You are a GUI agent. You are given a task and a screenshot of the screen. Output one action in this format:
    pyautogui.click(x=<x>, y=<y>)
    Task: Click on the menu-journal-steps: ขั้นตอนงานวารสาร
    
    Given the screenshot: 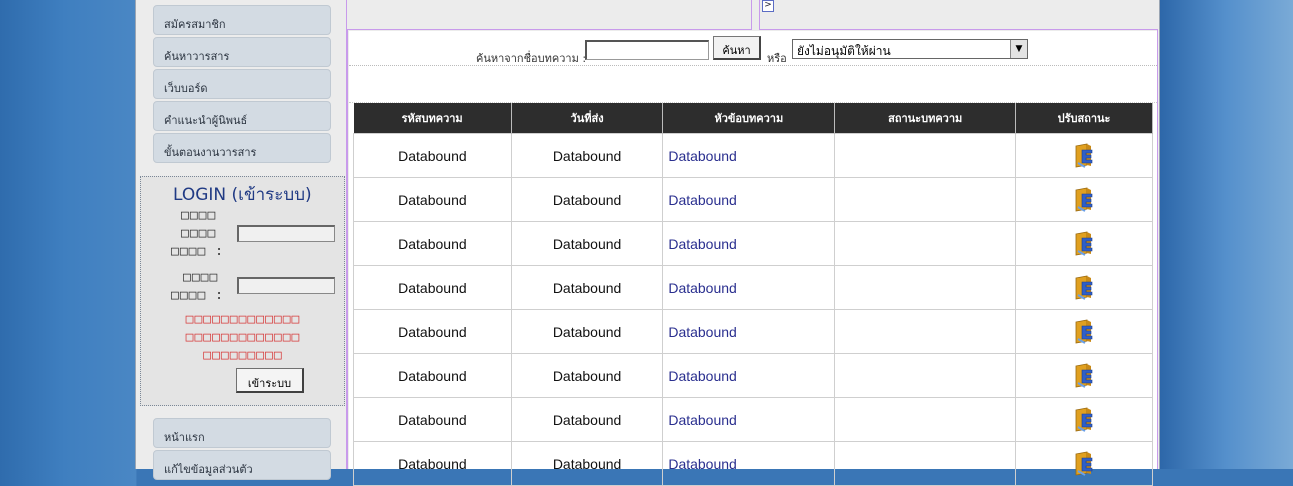 What is the action you would take?
    pyautogui.click(x=242, y=148)
    